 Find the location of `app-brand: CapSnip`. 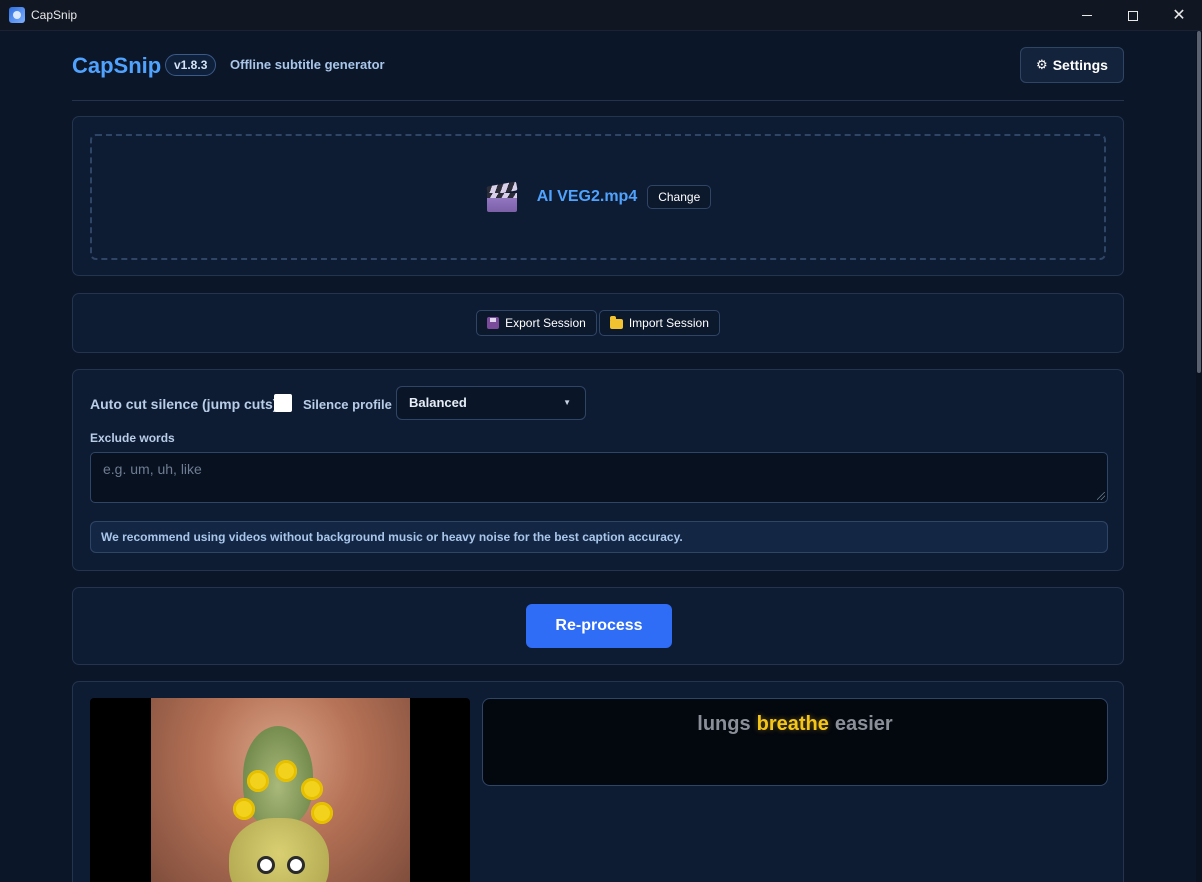

app-brand: CapSnip is located at coordinates (117, 65).